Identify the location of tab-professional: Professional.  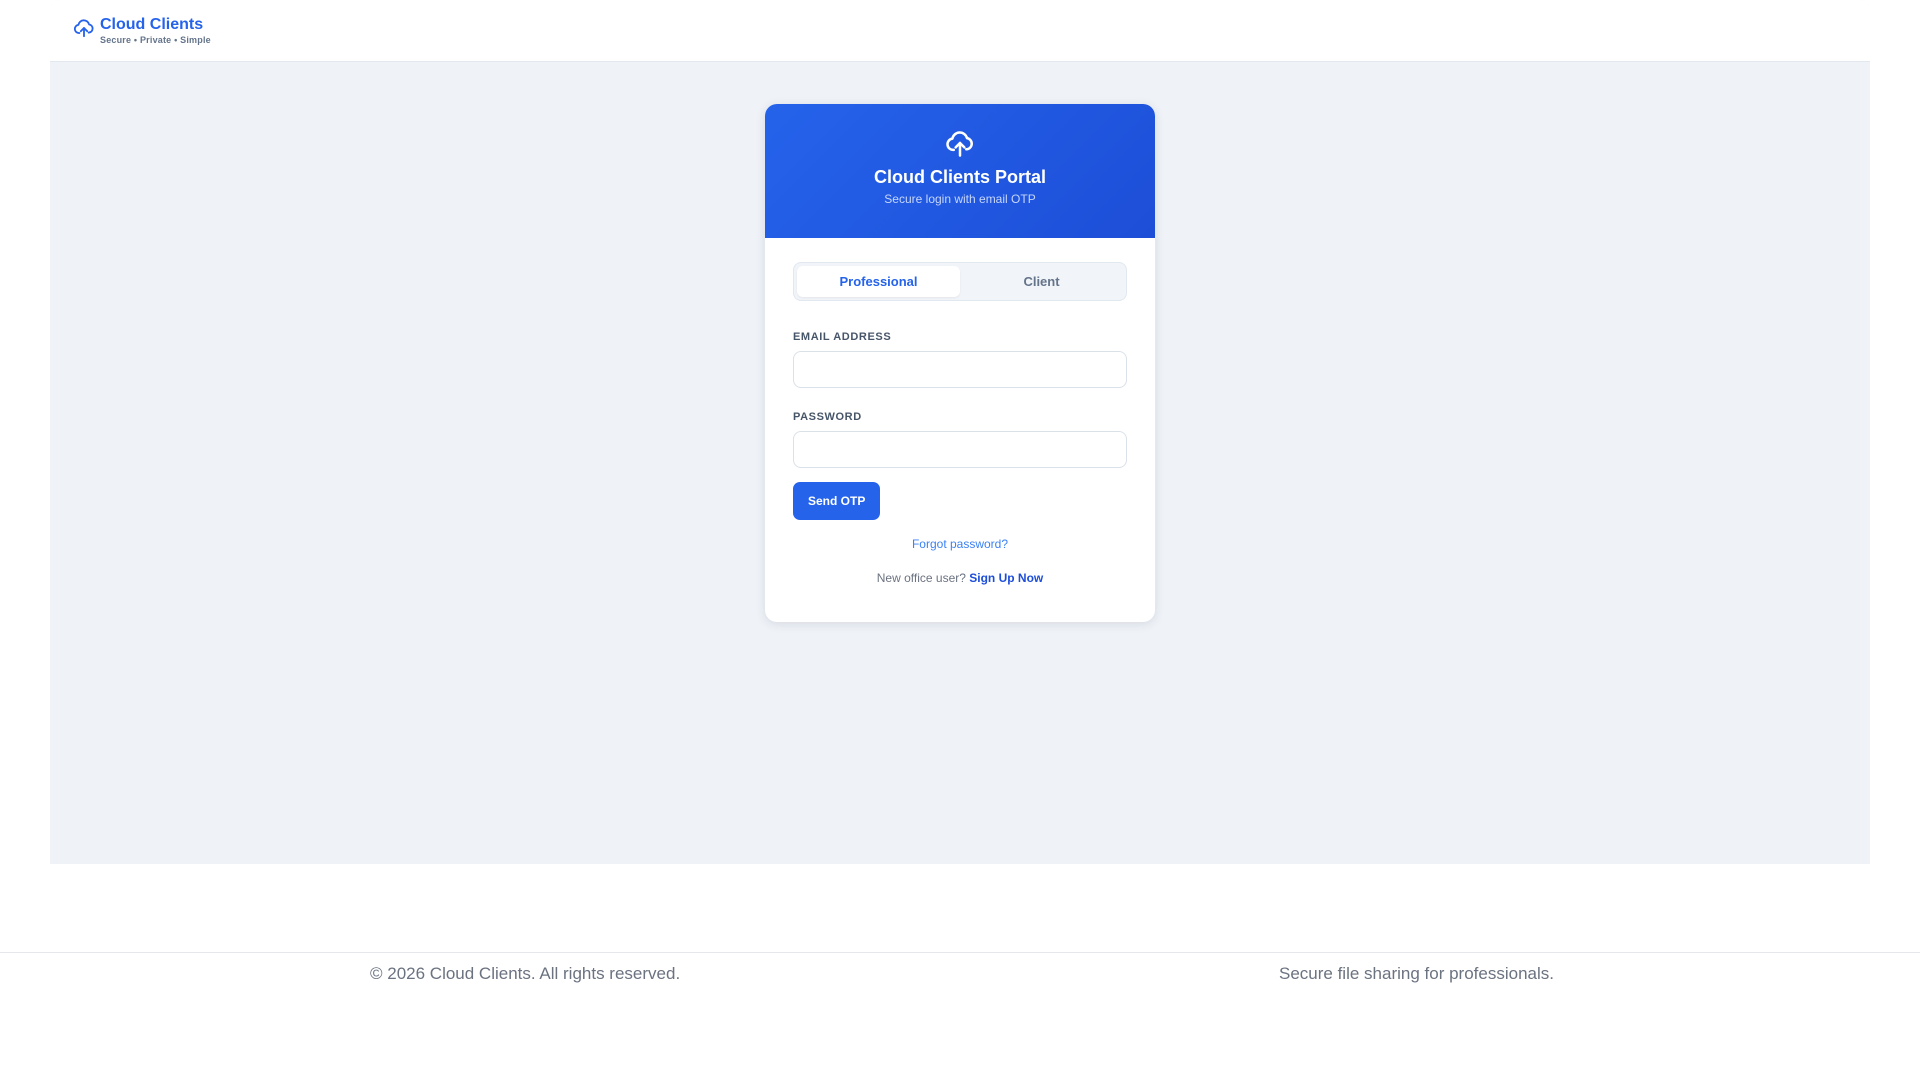
(878, 281).